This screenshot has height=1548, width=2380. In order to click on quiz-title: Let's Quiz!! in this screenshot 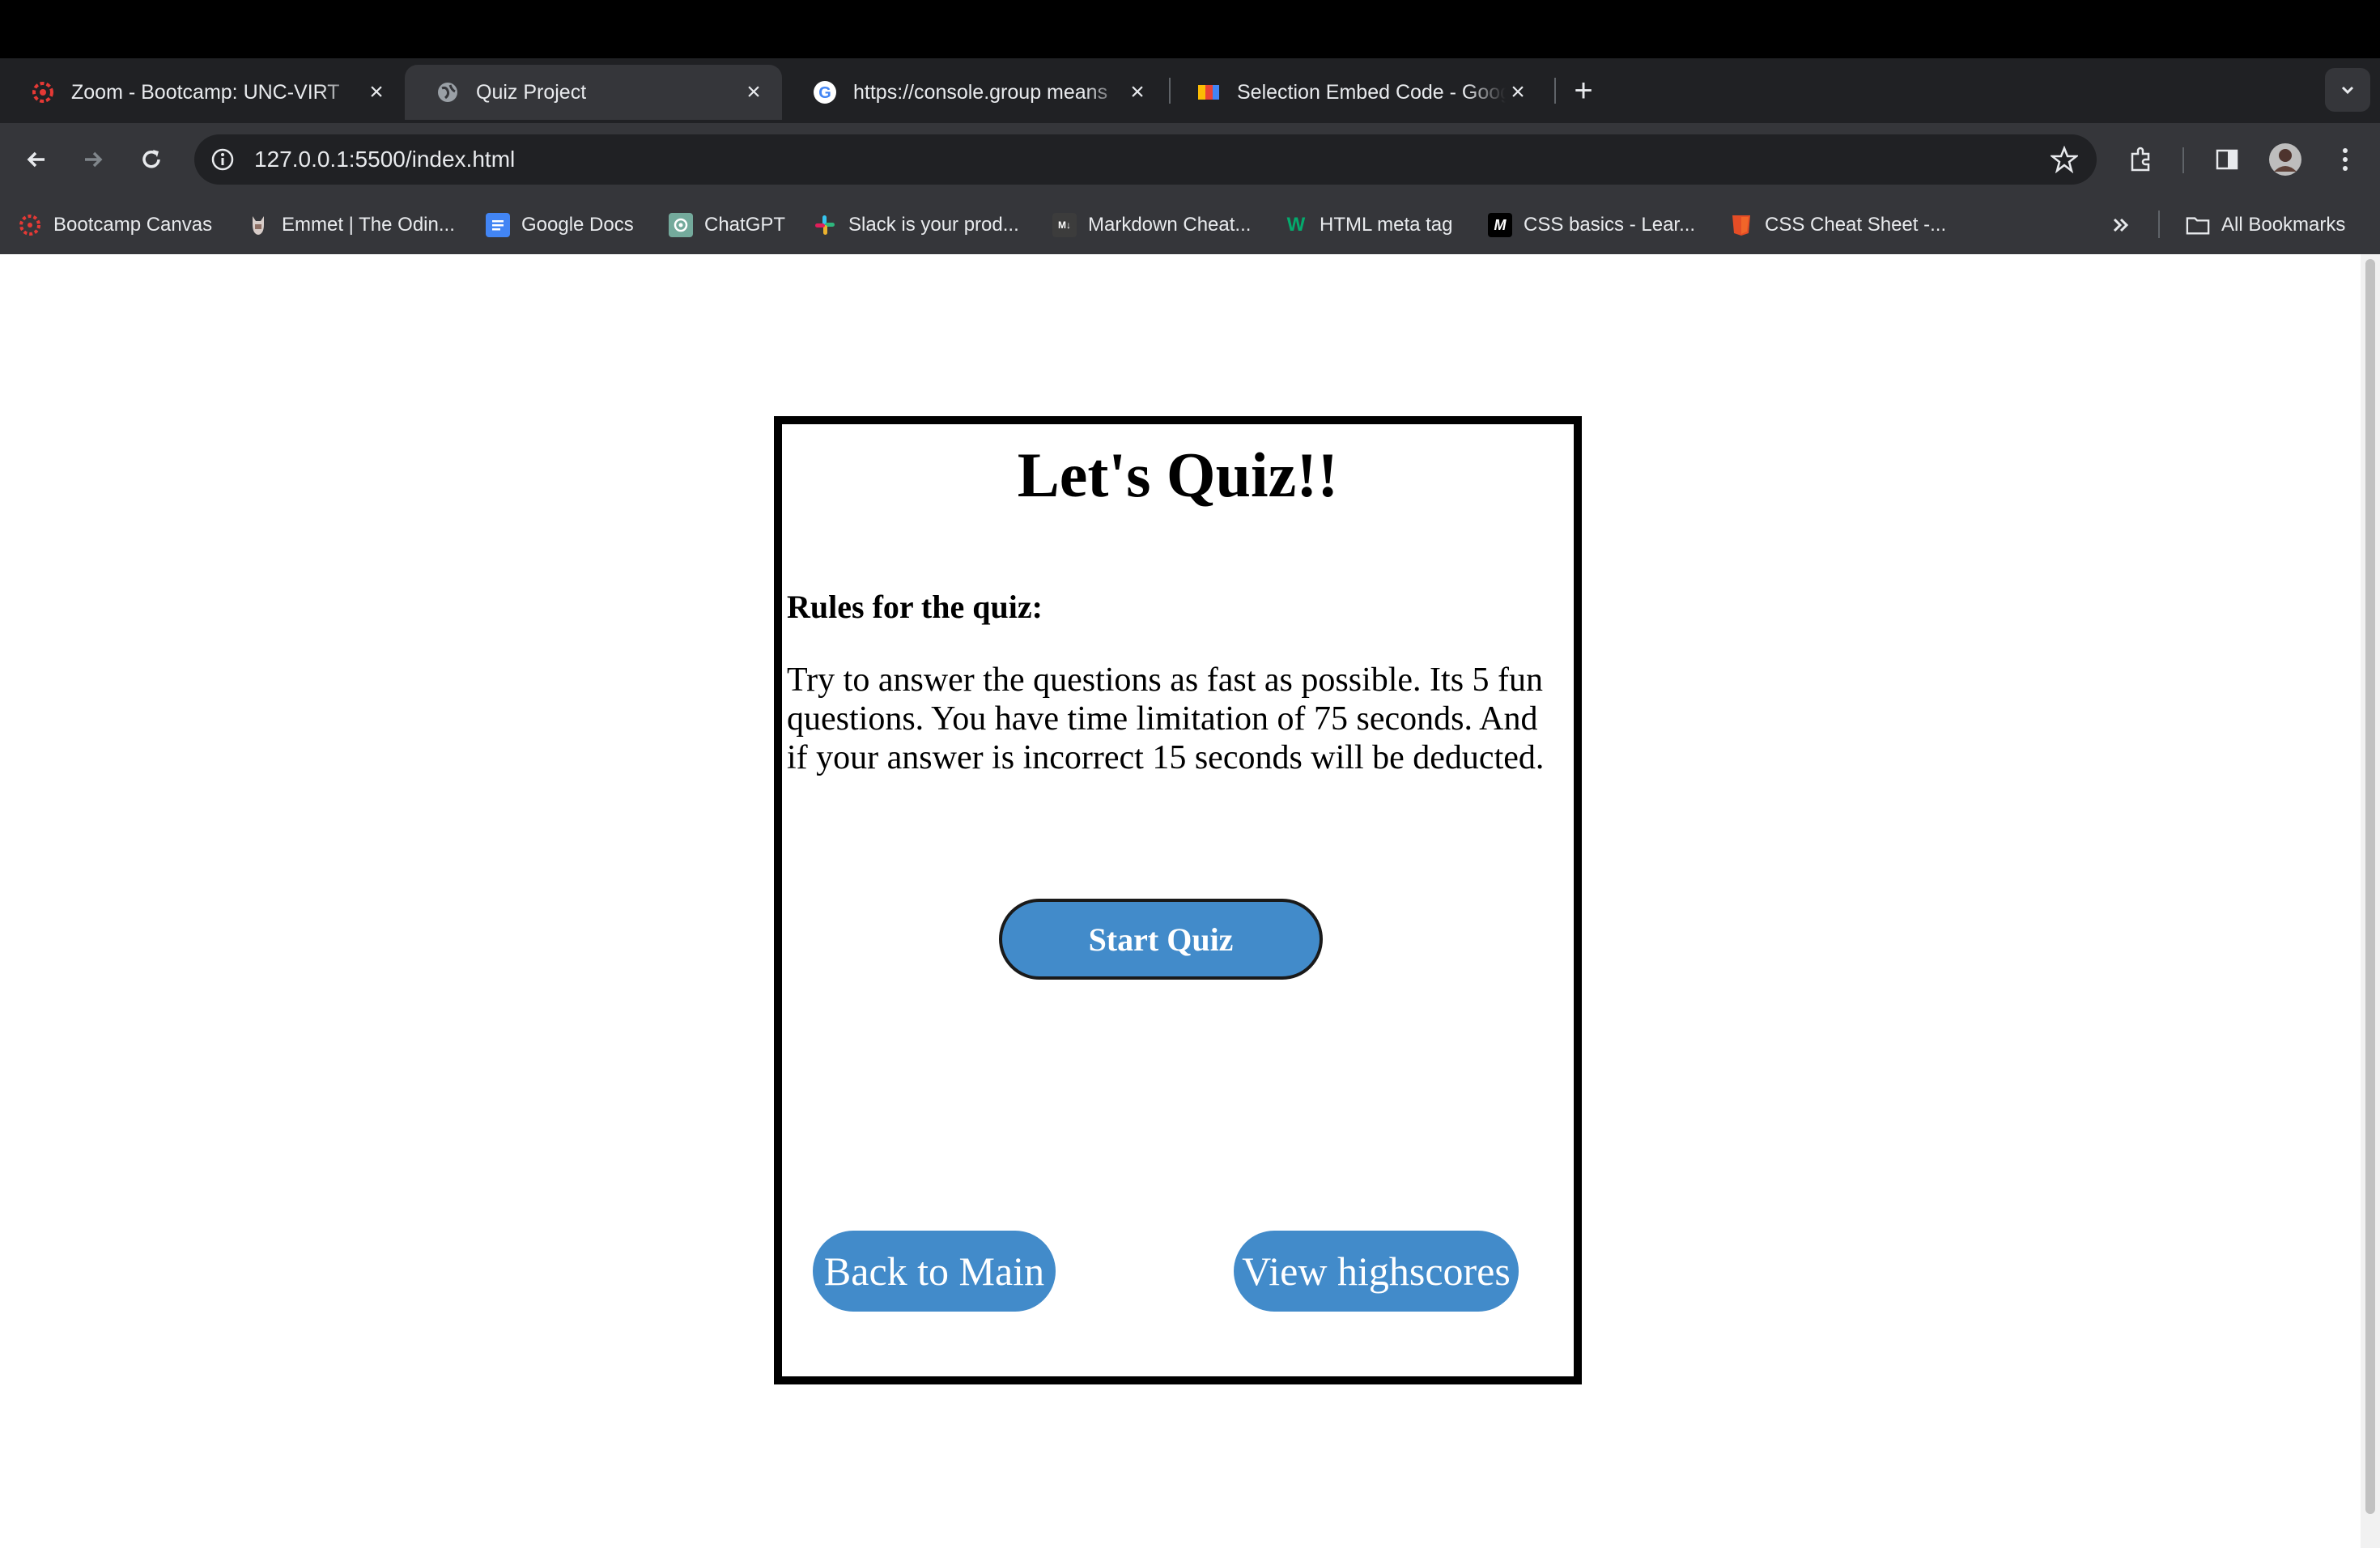, I will do `click(1178, 475)`.